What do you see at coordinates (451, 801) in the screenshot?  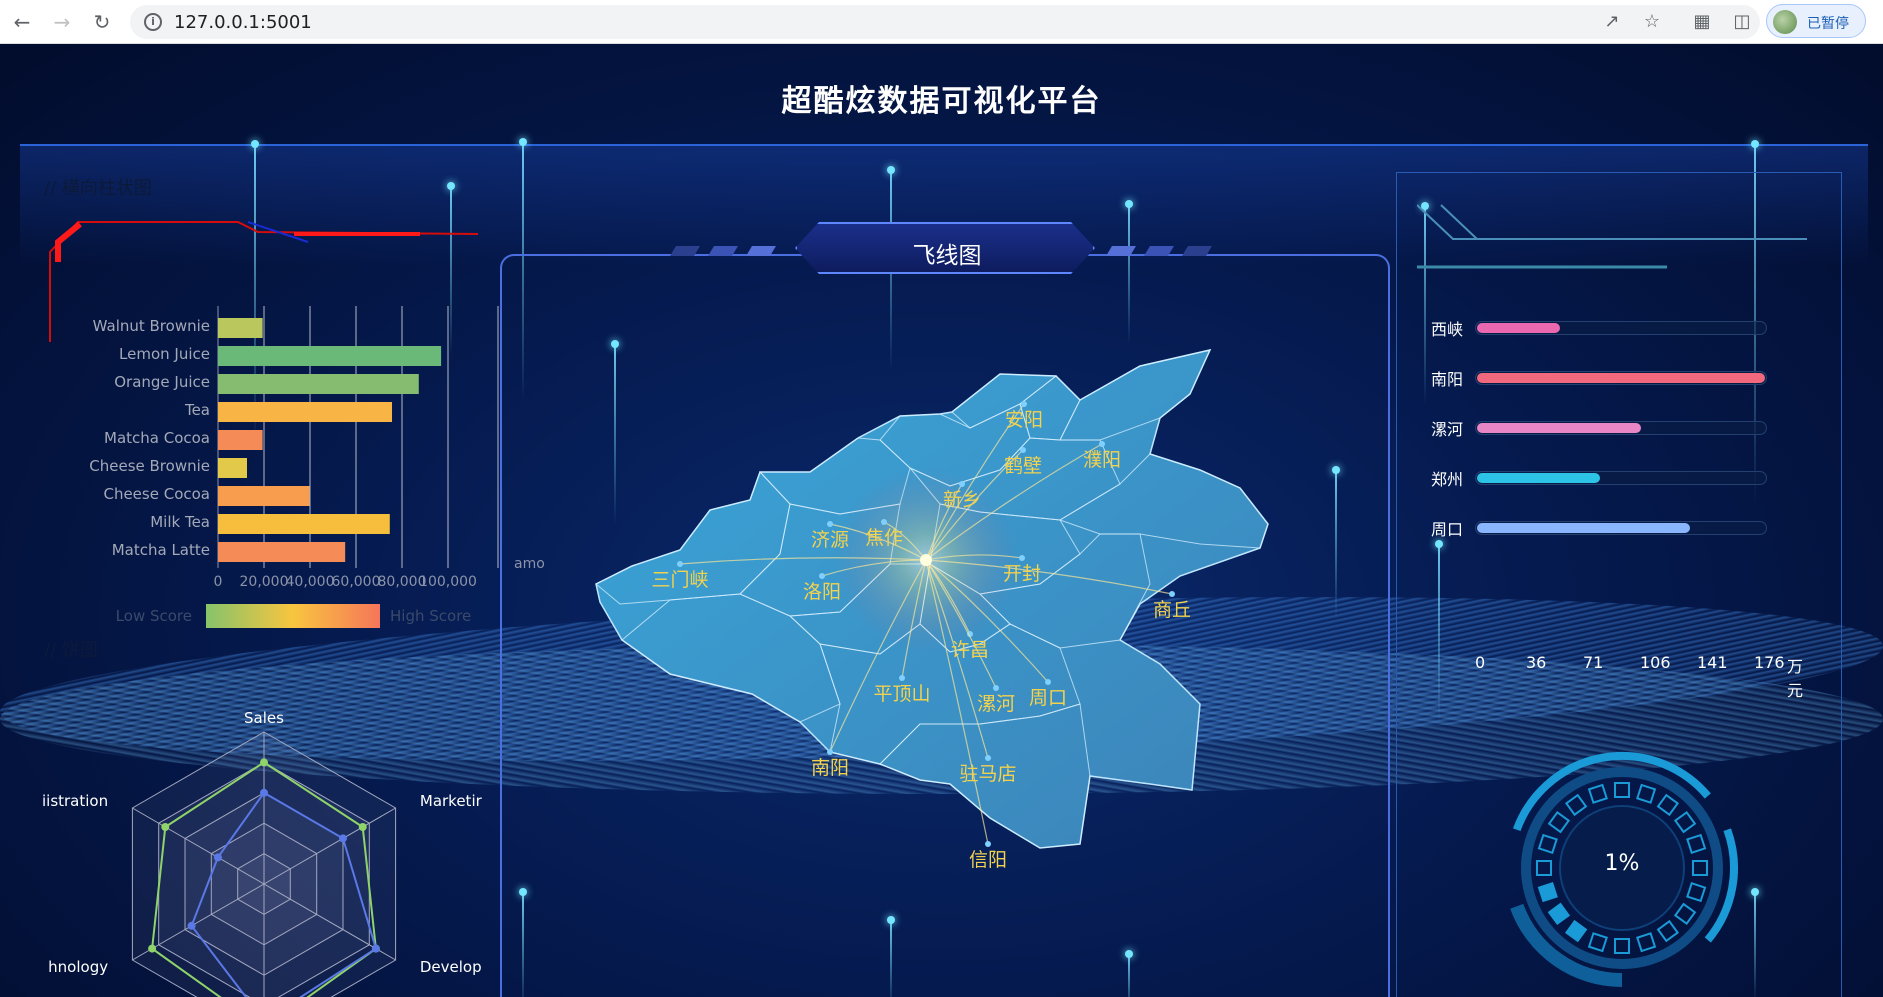 I see `radar-indicator-label: Marketir` at bounding box center [451, 801].